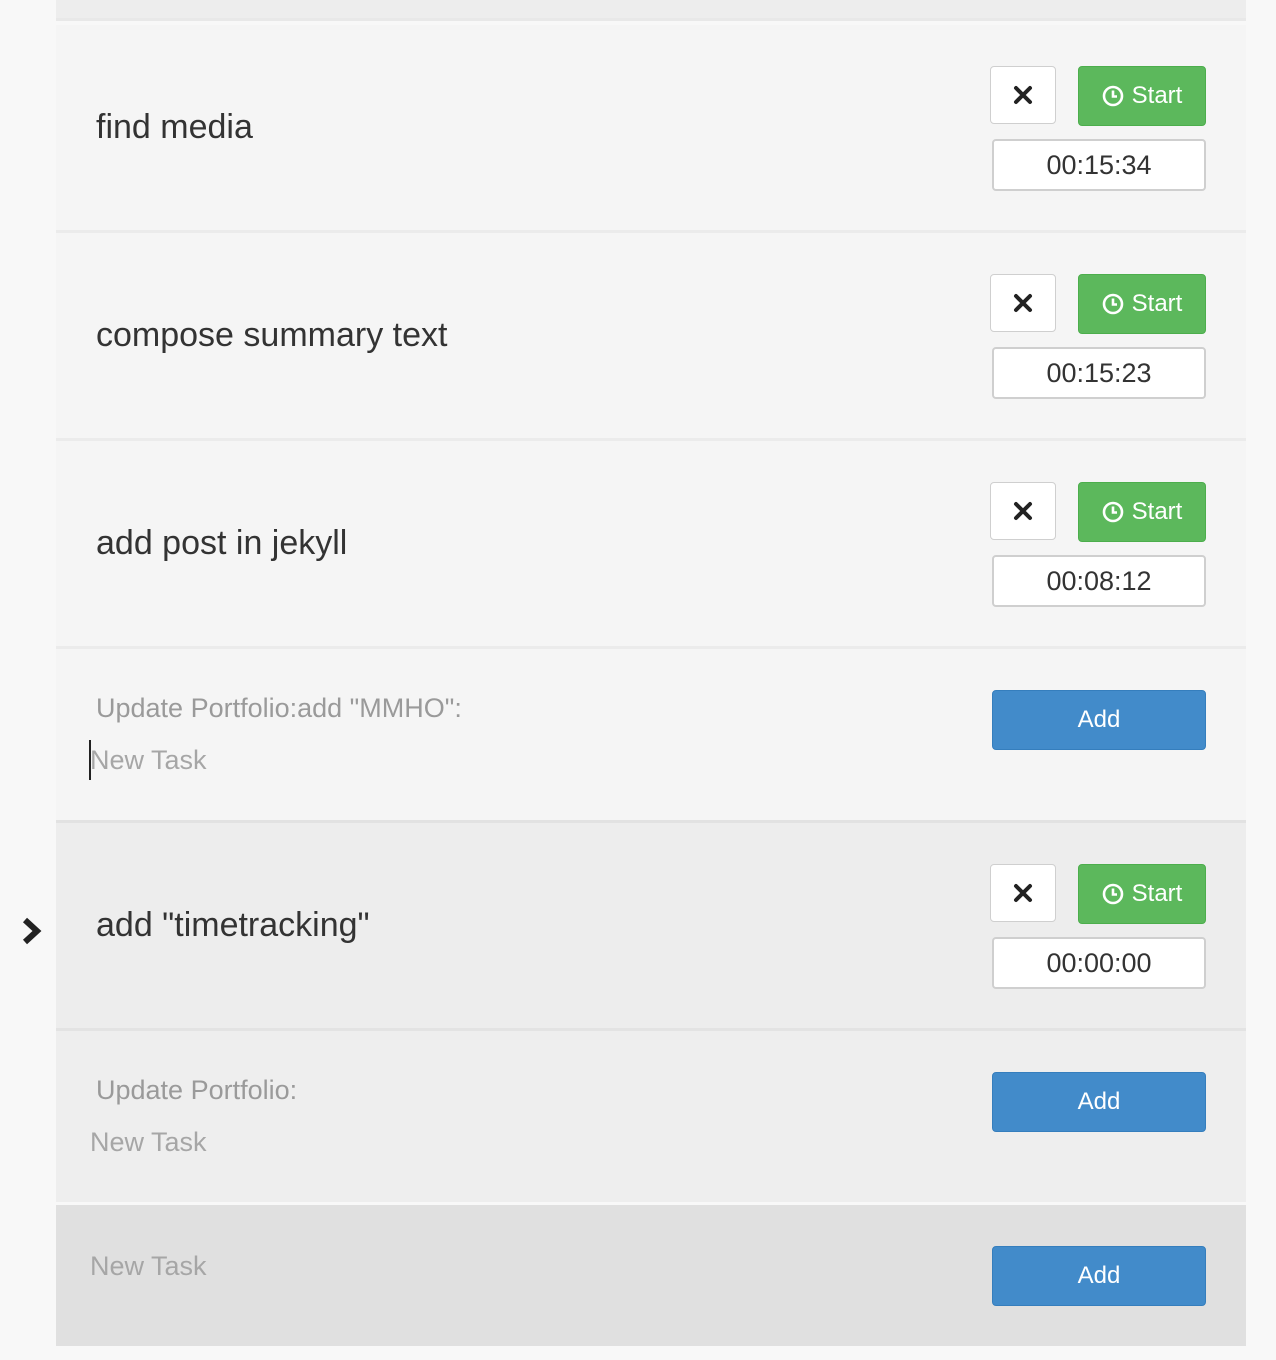 The image size is (1276, 1360). What do you see at coordinates (279, 708) in the screenshot?
I see `group-label: Update Portfolio:add "MMHO":` at bounding box center [279, 708].